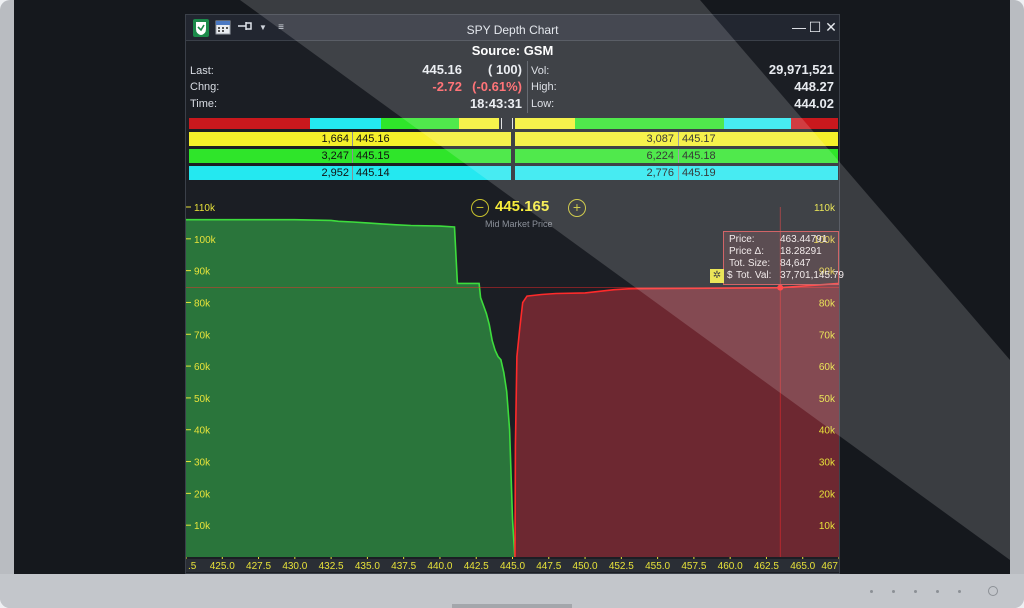 This screenshot has height=608, width=1024. What do you see at coordinates (750, 263) in the screenshot?
I see `tooltip-size-label: Tot. Size:` at bounding box center [750, 263].